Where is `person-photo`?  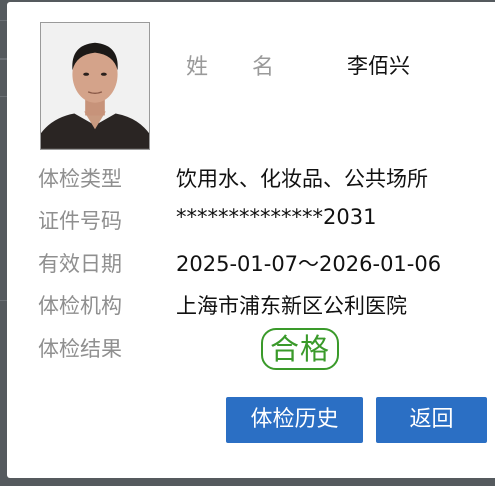 person-photo is located at coordinates (95, 86).